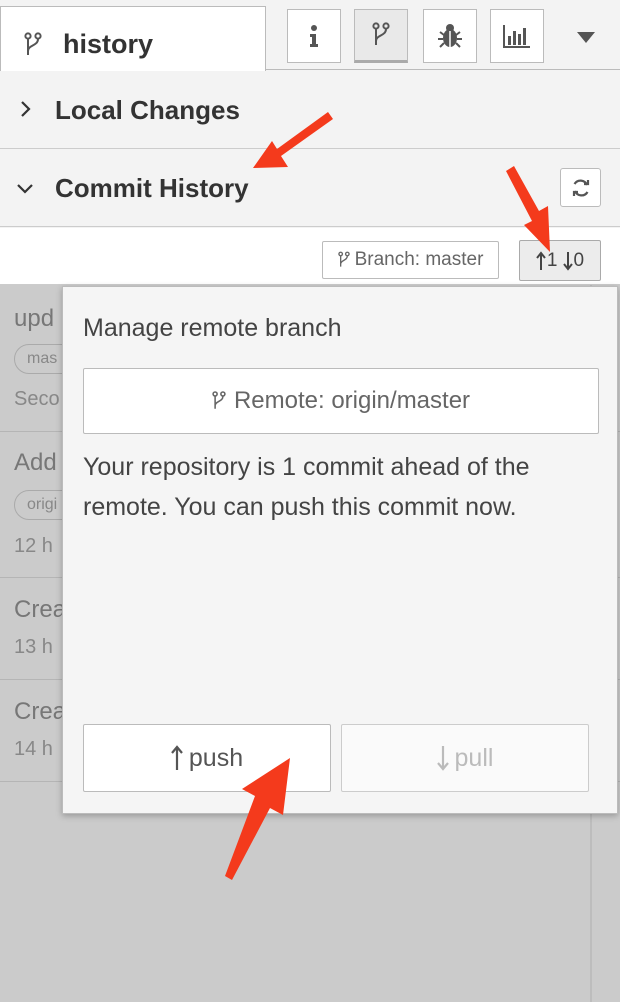  Describe the element at coordinates (147, 110) in the screenshot. I see `local-changes-title: Local Changes` at that location.